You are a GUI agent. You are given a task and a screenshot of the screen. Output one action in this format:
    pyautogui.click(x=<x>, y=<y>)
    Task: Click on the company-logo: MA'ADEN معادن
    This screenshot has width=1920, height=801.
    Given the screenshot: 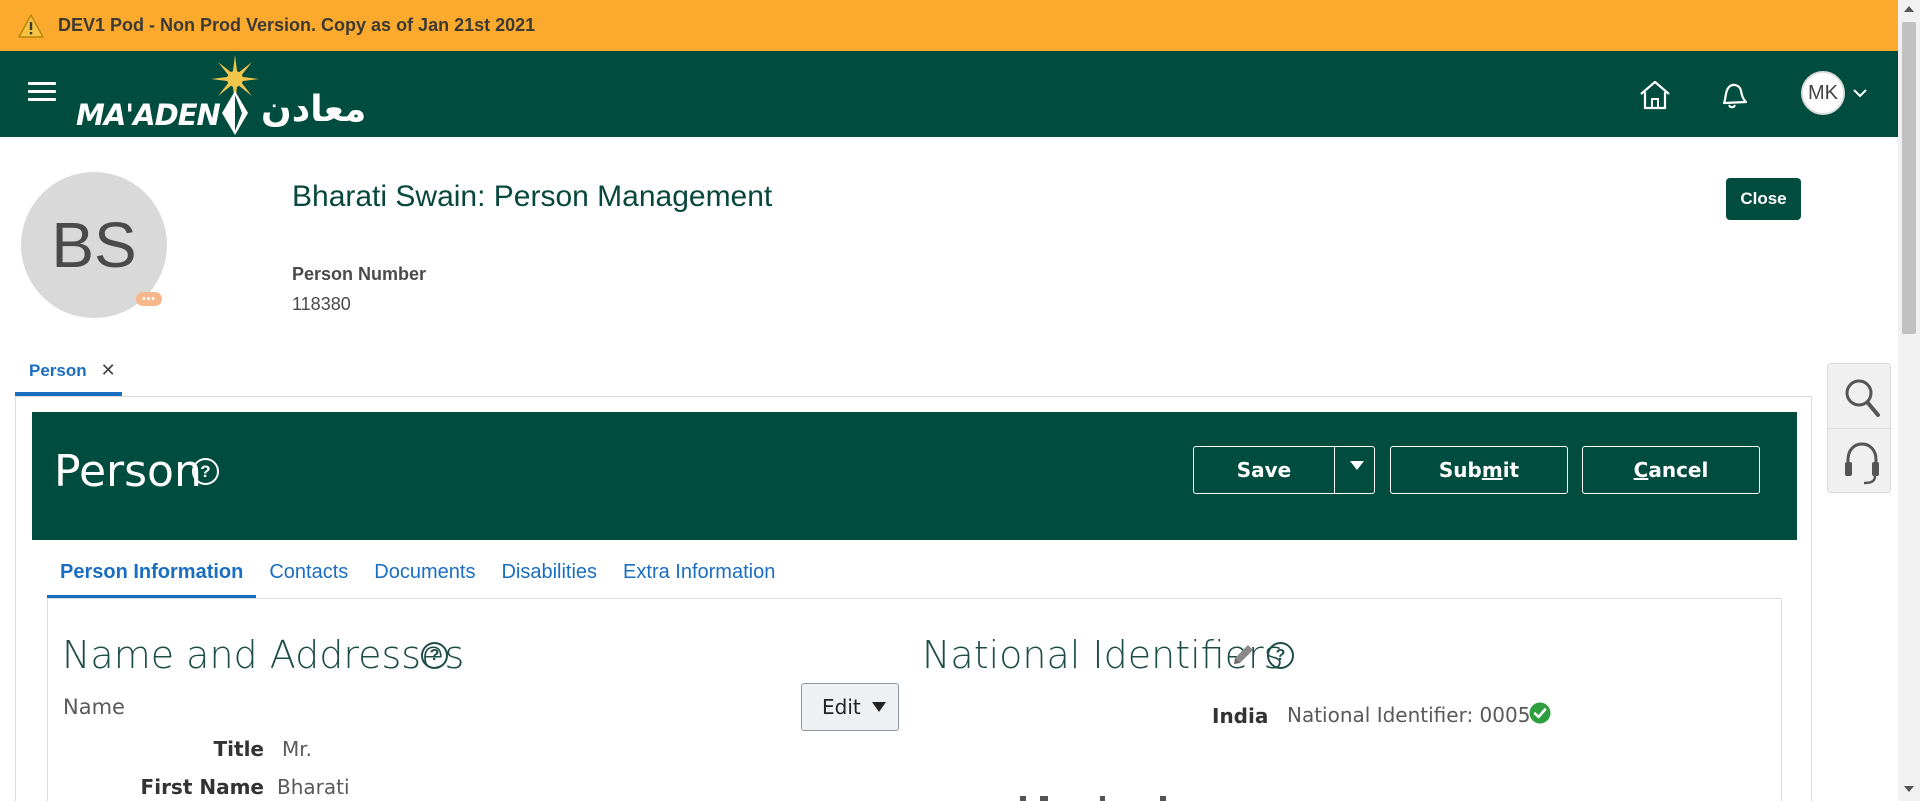 What is the action you would take?
    pyautogui.click(x=236, y=95)
    